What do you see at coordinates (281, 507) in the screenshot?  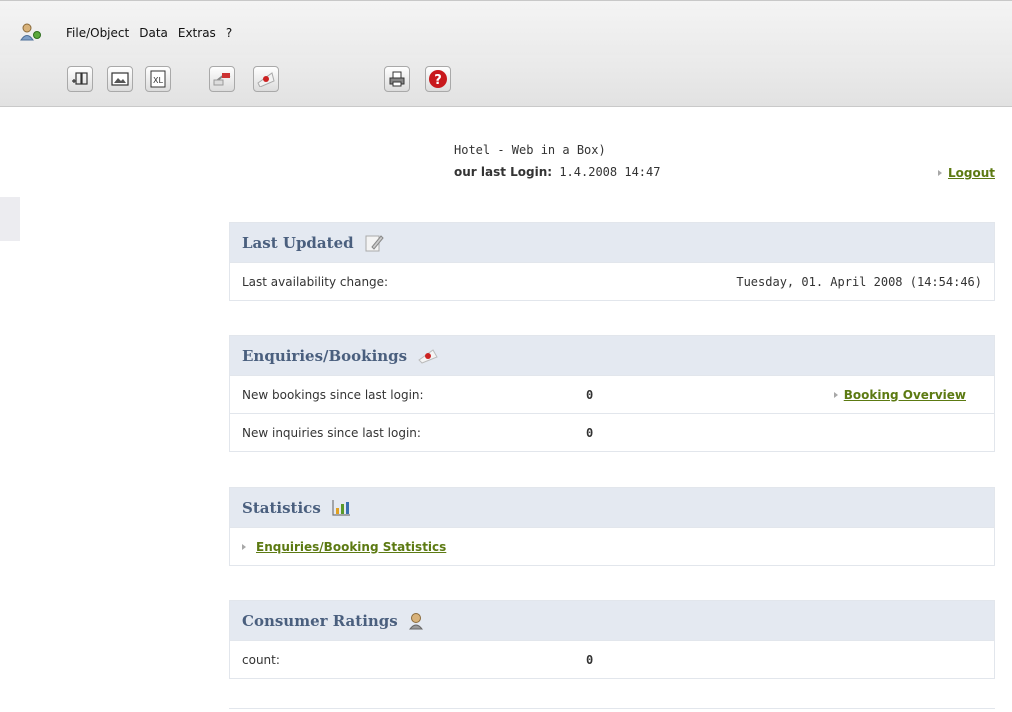 I see `panel-title: Statistics` at bounding box center [281, 507].